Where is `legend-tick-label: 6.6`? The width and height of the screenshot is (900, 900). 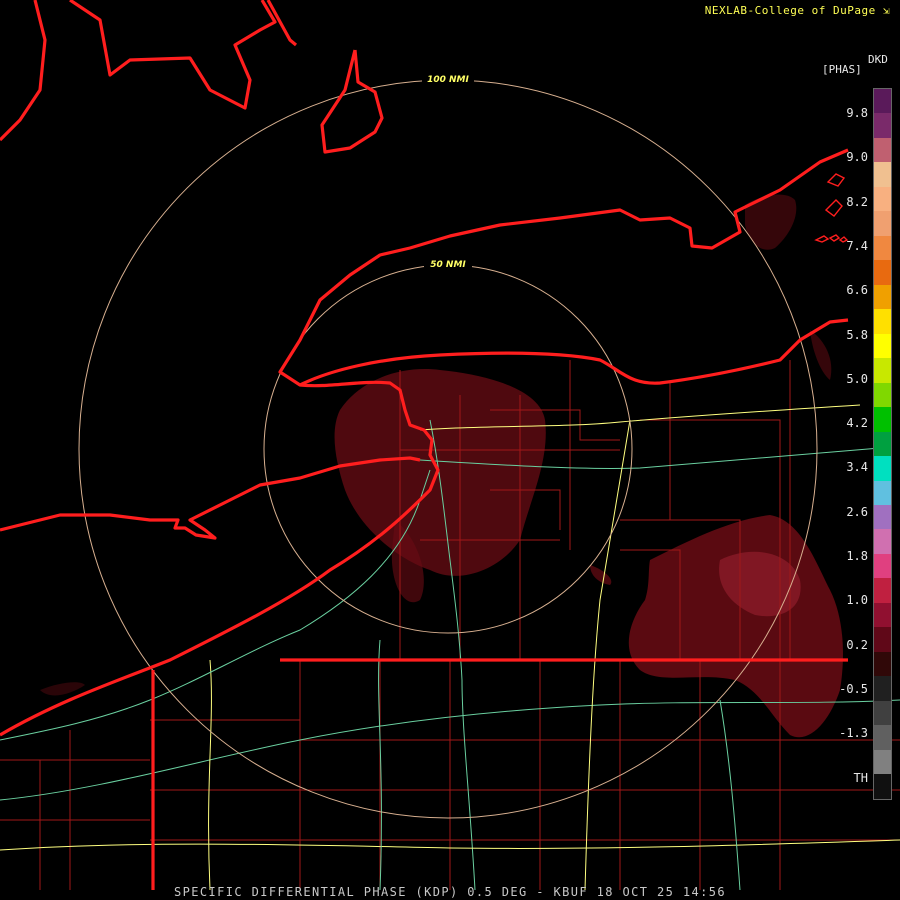 legend-tick-label: 6.6 is located at coordinates (857, 290).